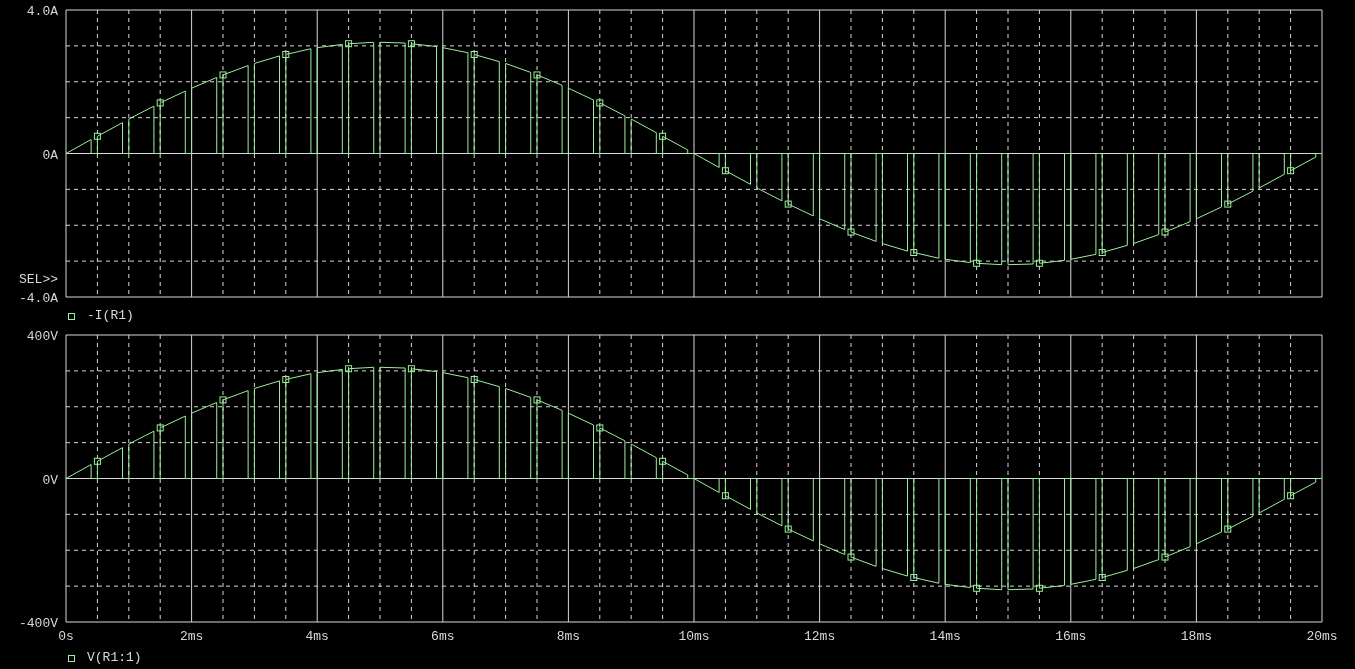 Image resolution: width=1355 pixels, height=669 pixels. Describe the element at coordinates (1322, 636) in the screenshot. I see `x-tick-label: 20ms` at that location.